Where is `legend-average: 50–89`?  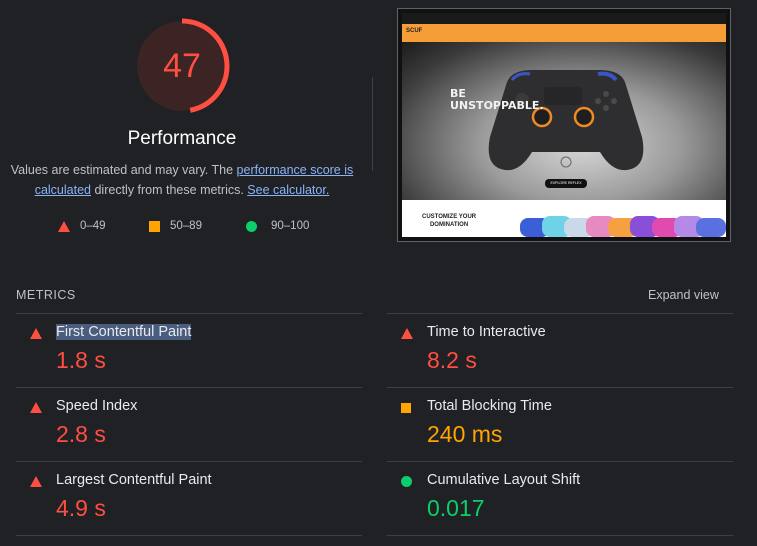 legend-average: 50–89 is located at coordinates (175, 226).